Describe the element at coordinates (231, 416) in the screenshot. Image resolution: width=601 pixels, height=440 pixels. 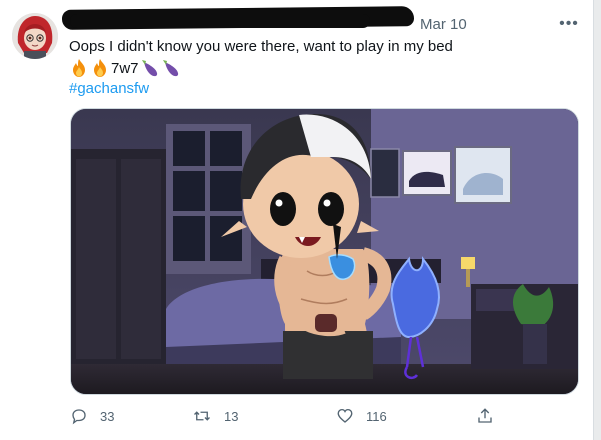
I see `retweet-count: 13` at that location.